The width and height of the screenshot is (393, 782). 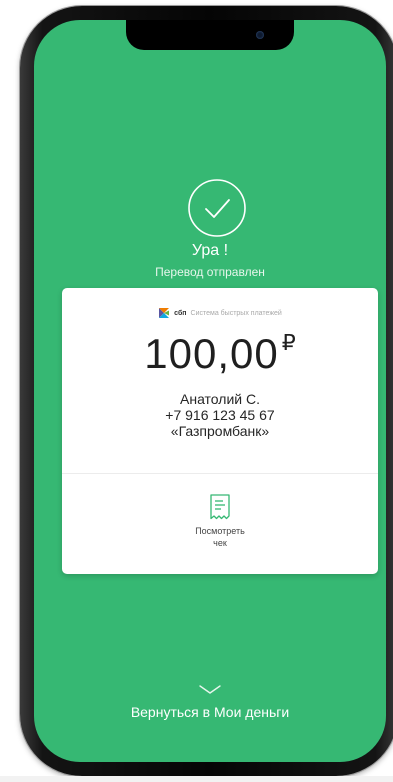 I want to click on view-receipt-label: Посмотреть чек, so click(x=220, y=537).